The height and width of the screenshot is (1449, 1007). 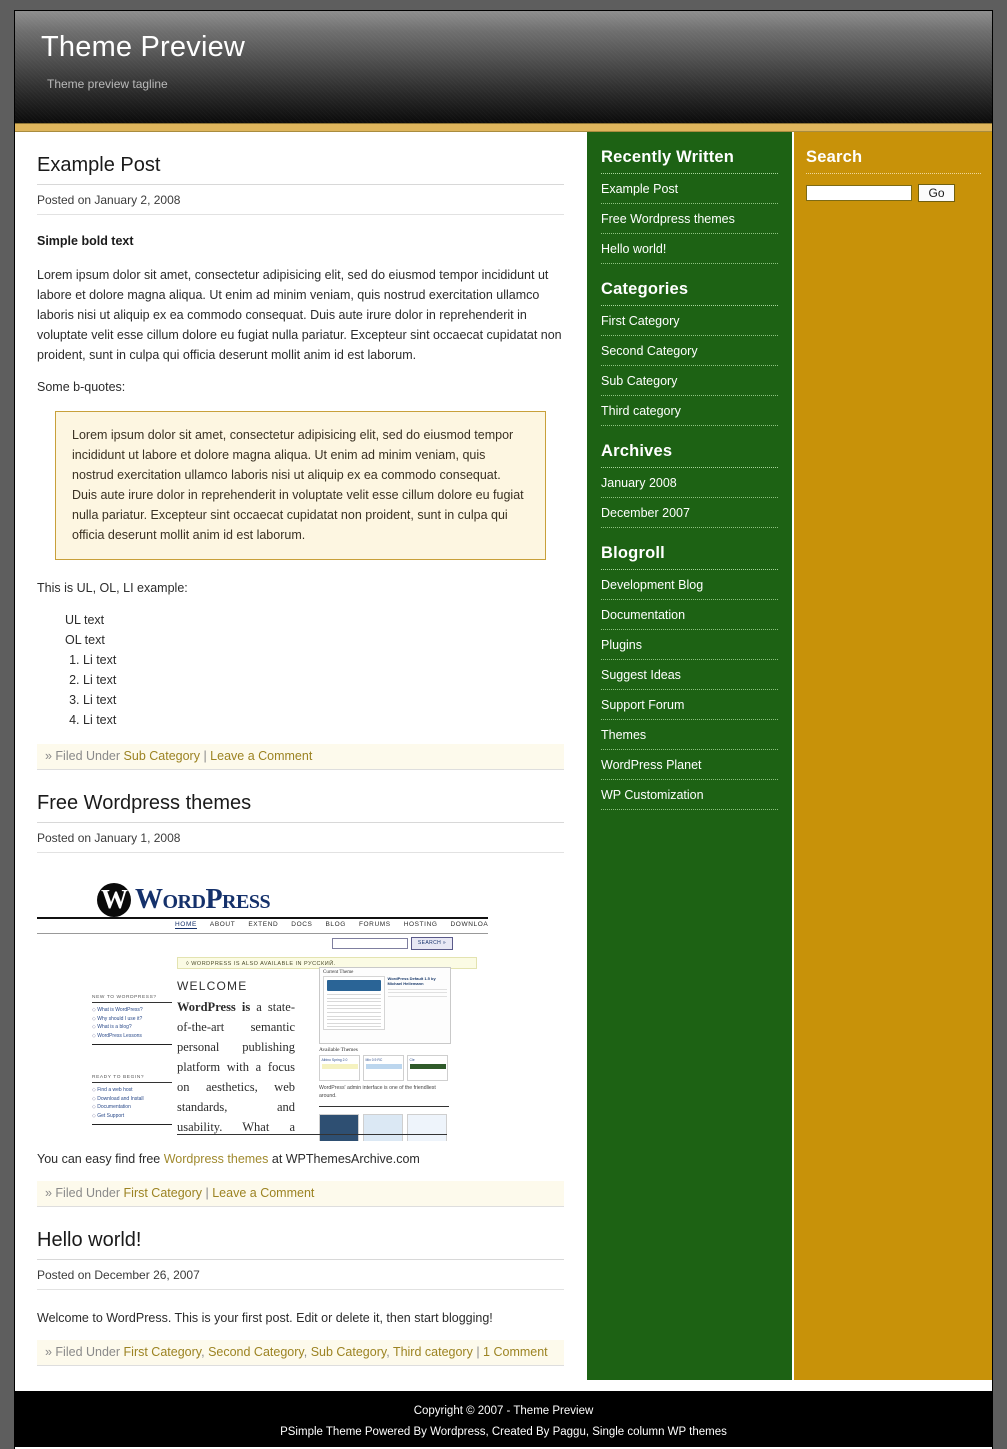 What do you see at coordinates (689, 320) in the screenshot?
I see `sidebar-link: First Category` at bounding box center [689, 320].